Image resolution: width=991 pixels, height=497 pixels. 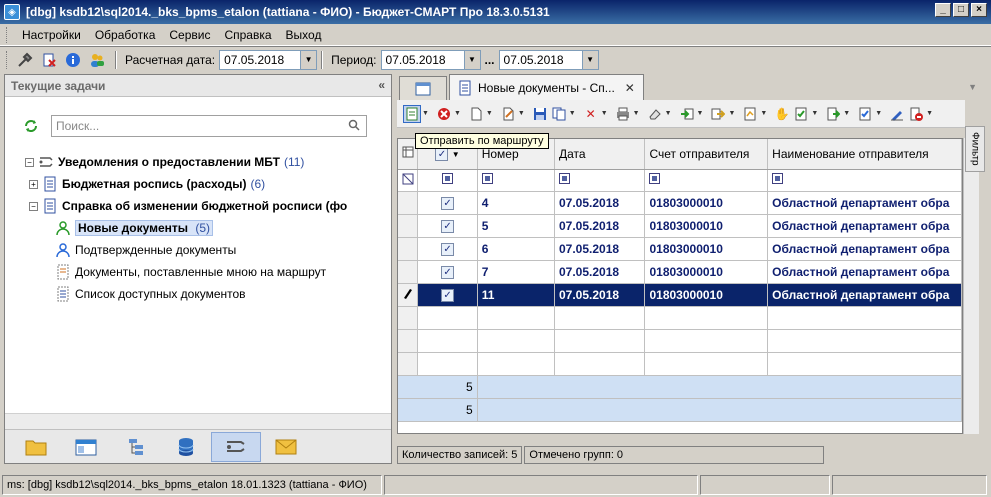 I want to click on cancel-icon, so click(x=444, y=114).